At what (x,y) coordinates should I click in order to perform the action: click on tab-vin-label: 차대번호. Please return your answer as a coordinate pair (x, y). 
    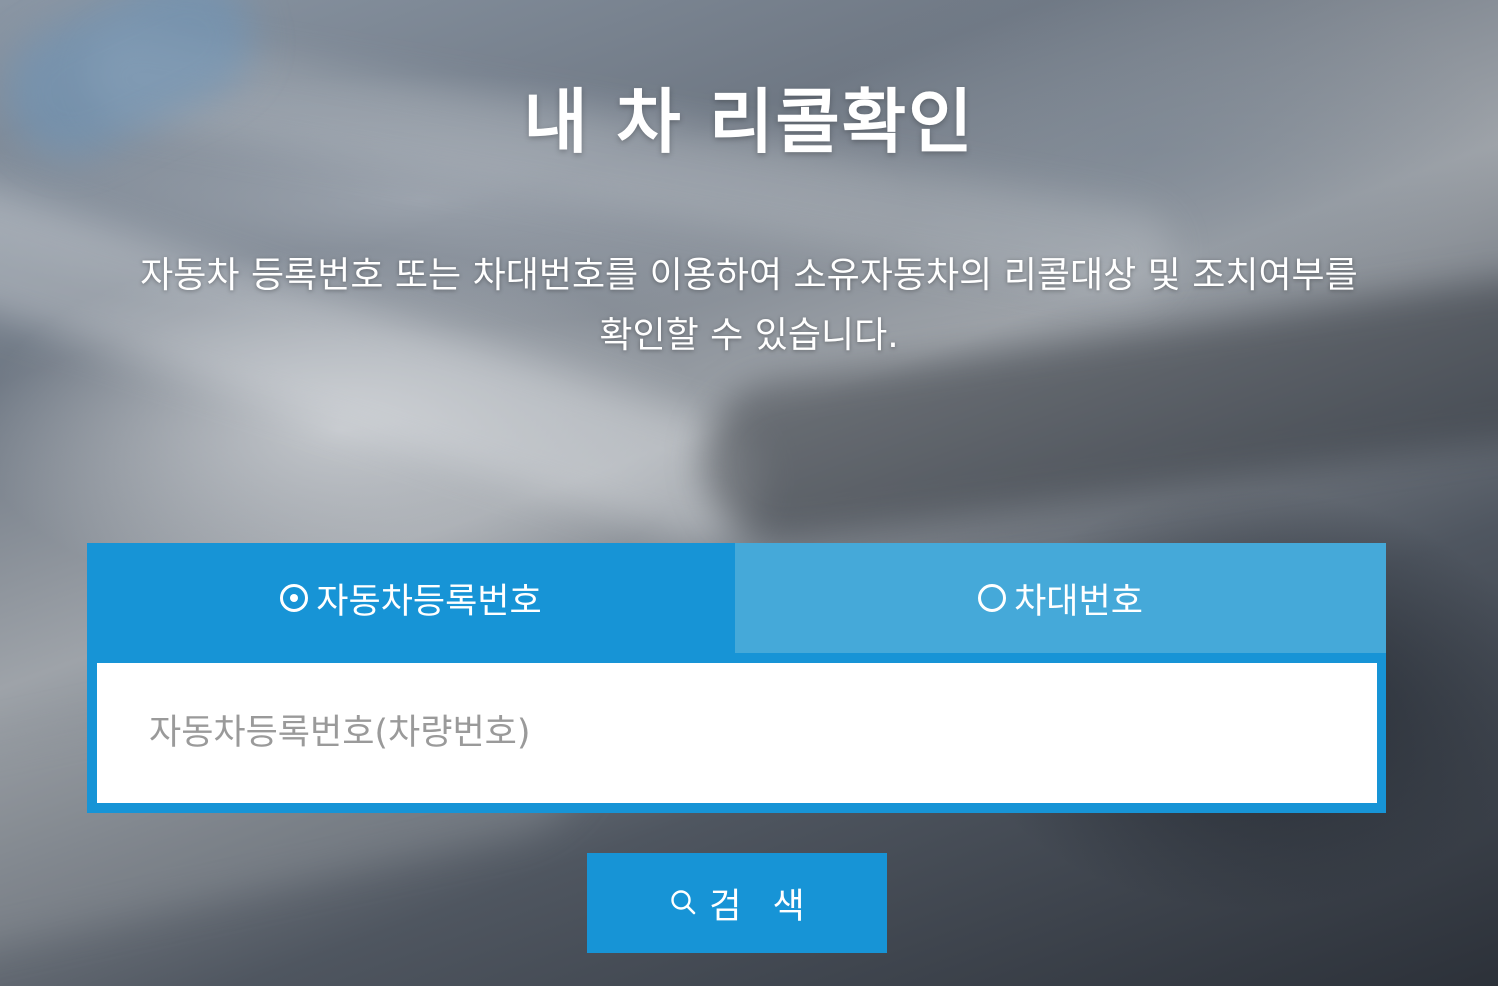
    Looking at the image, I should click on (1078, 601).